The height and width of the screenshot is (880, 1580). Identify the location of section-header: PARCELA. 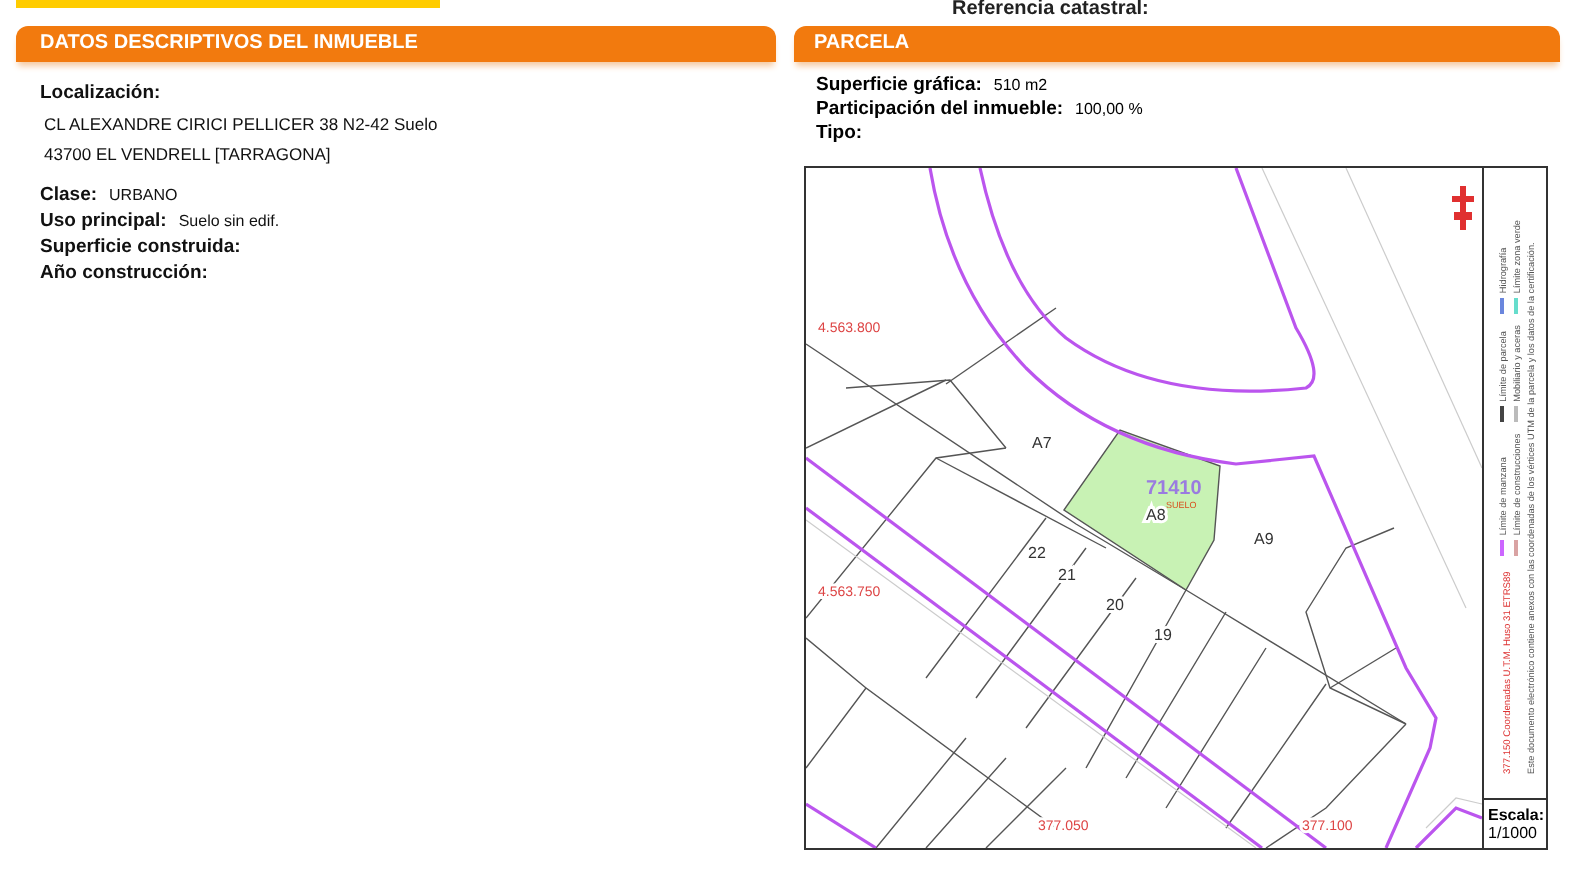
(1177, 44).